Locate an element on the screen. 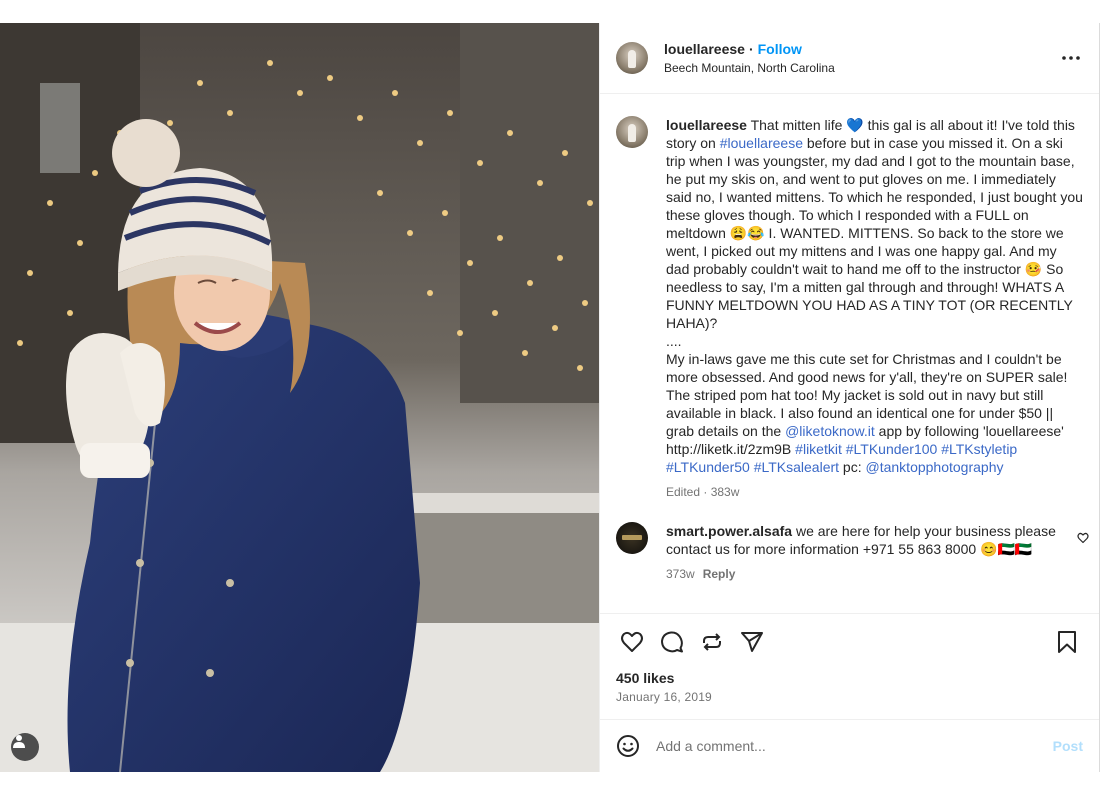  follow-button: Follow is located at coordinates (780, 49).